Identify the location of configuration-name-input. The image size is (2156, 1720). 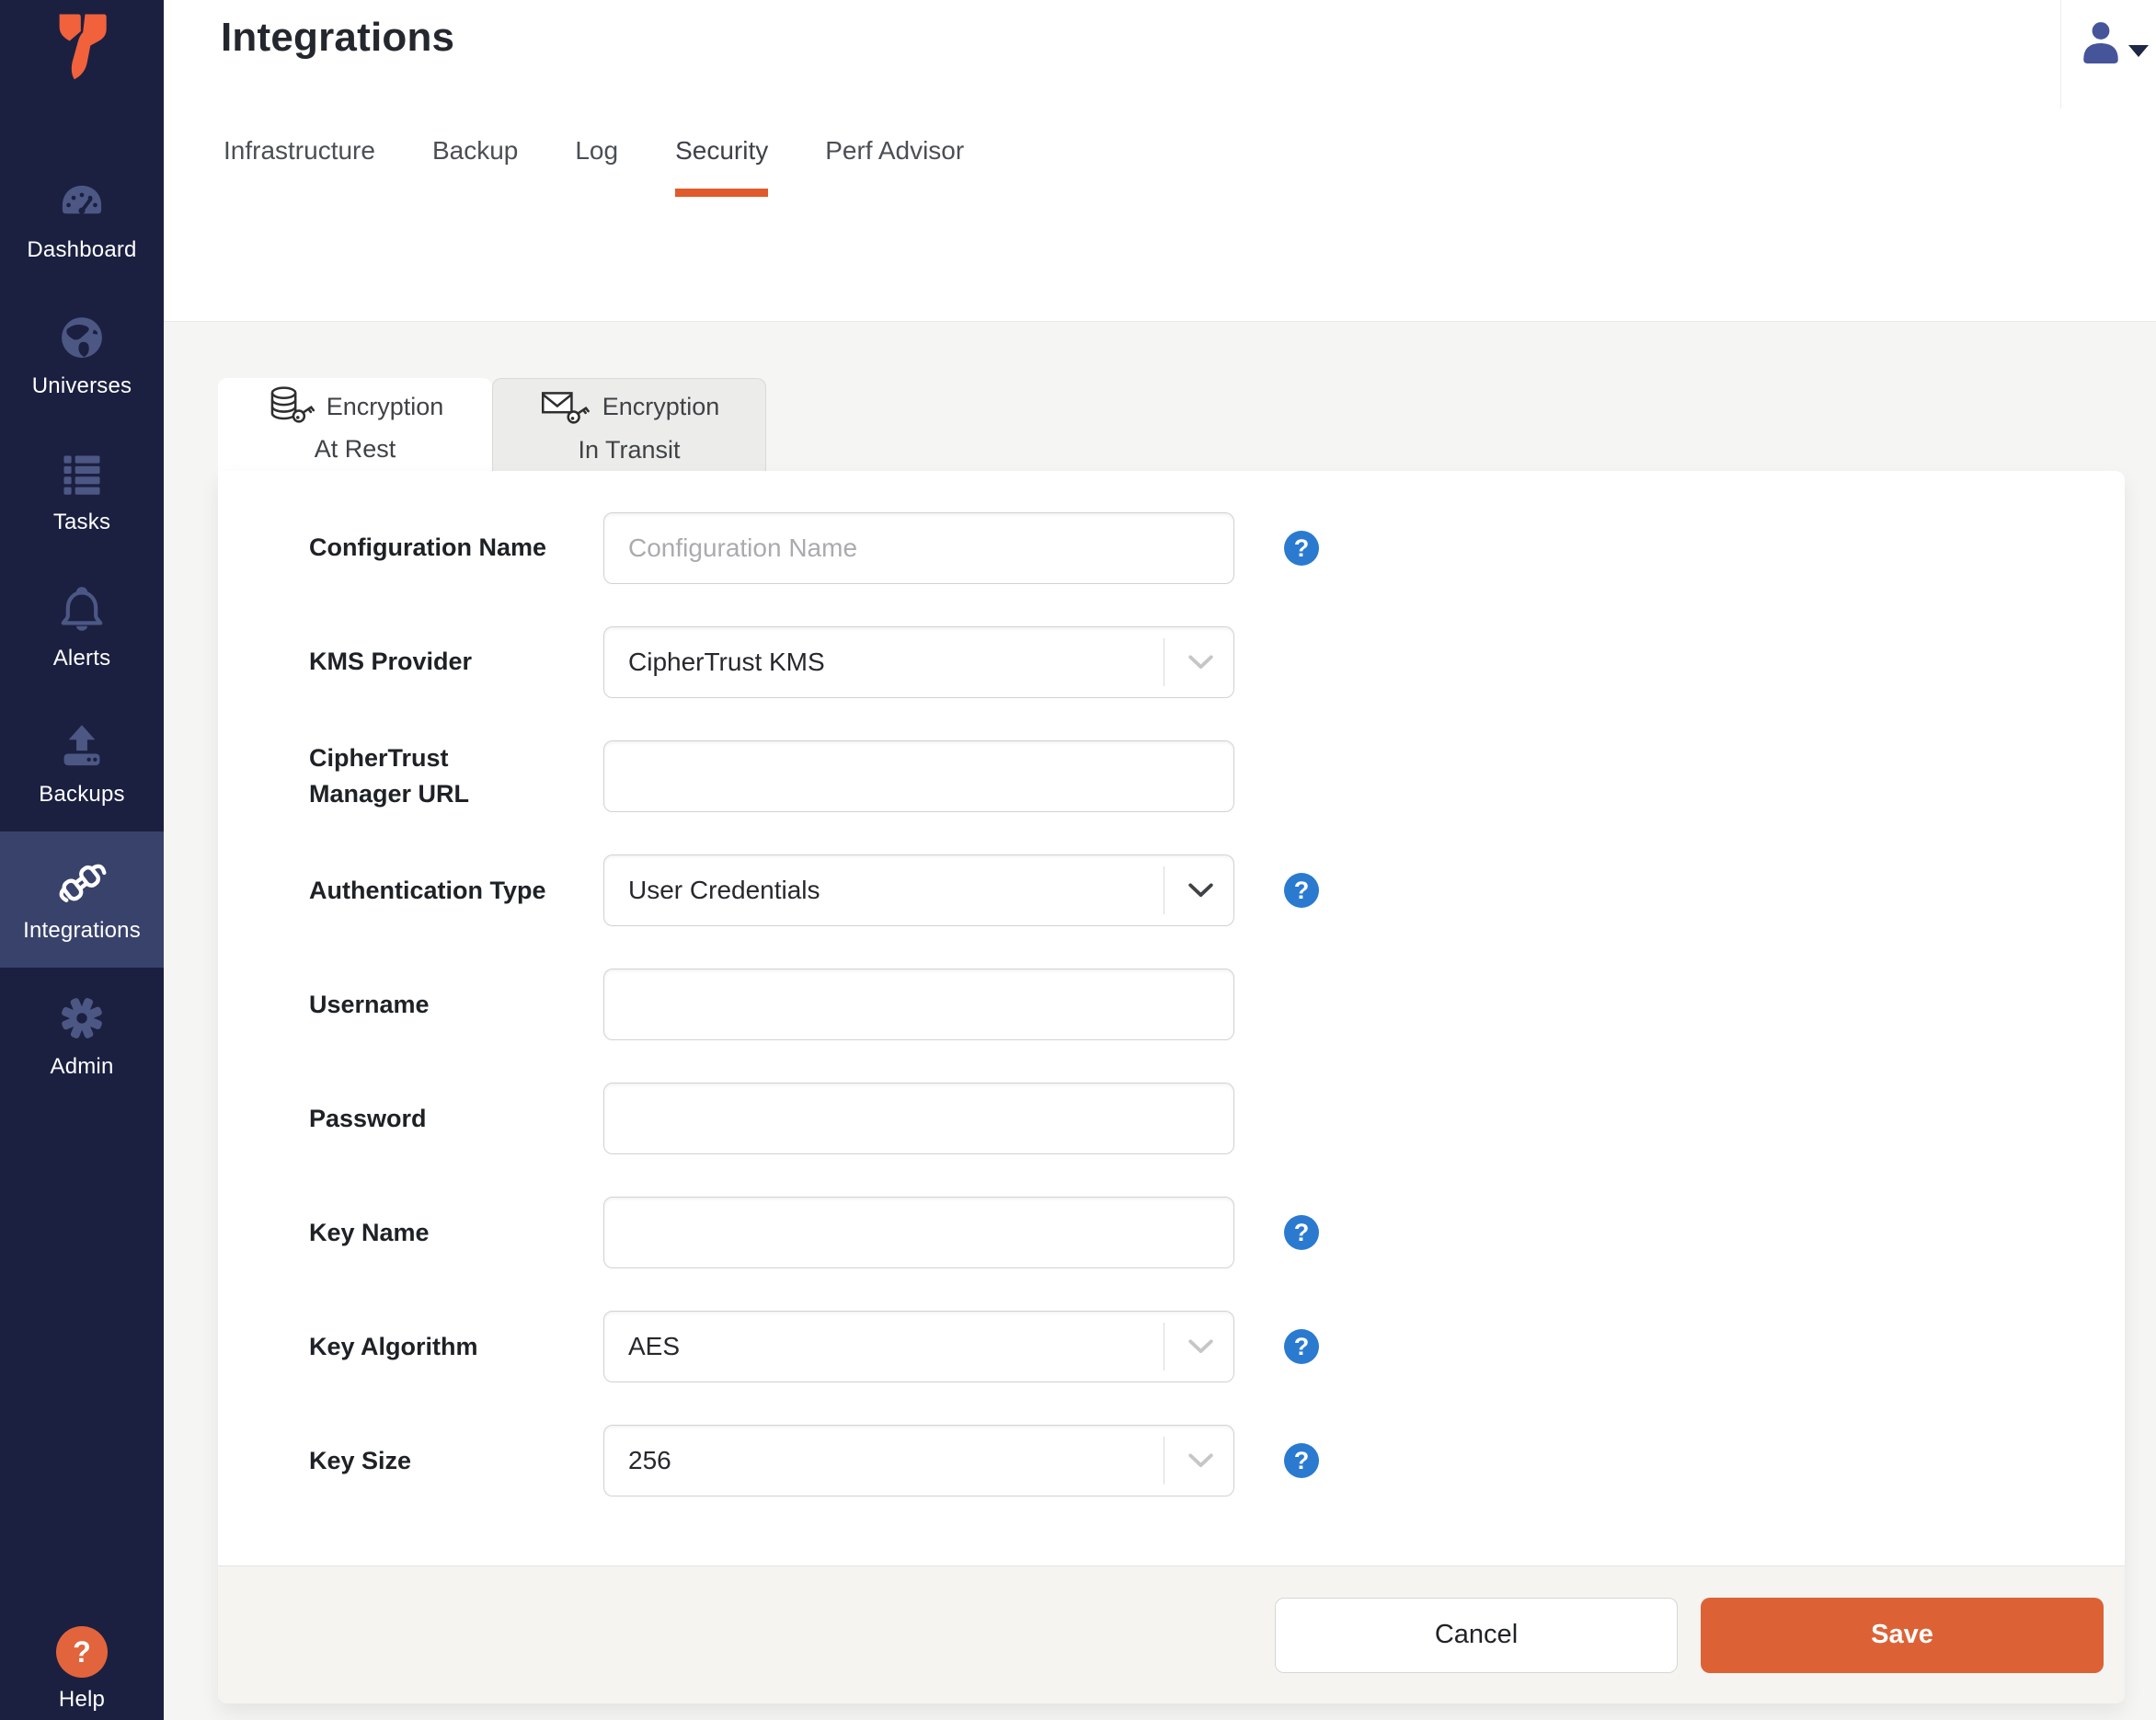
(919, 548).